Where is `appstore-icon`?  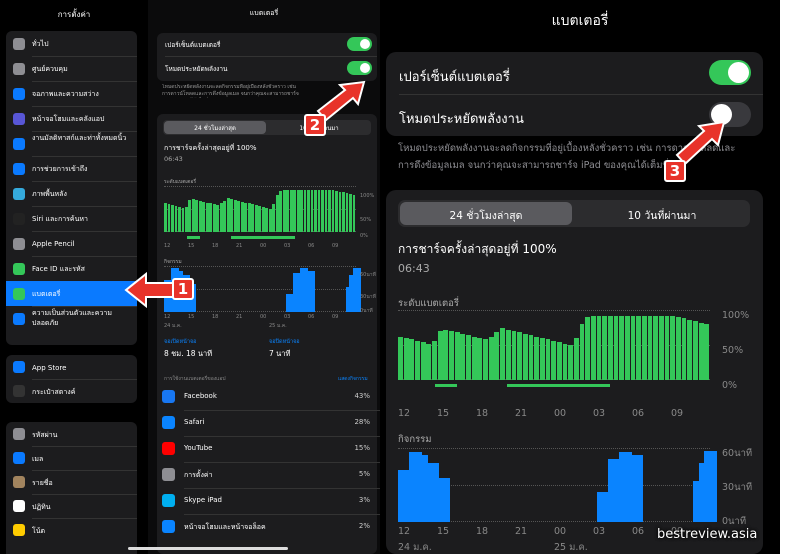 appstore-icon is located at coordinates (19, 367).